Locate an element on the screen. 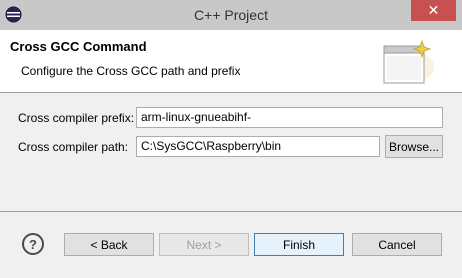  help-button: ? is located at coordinates (33, 244).